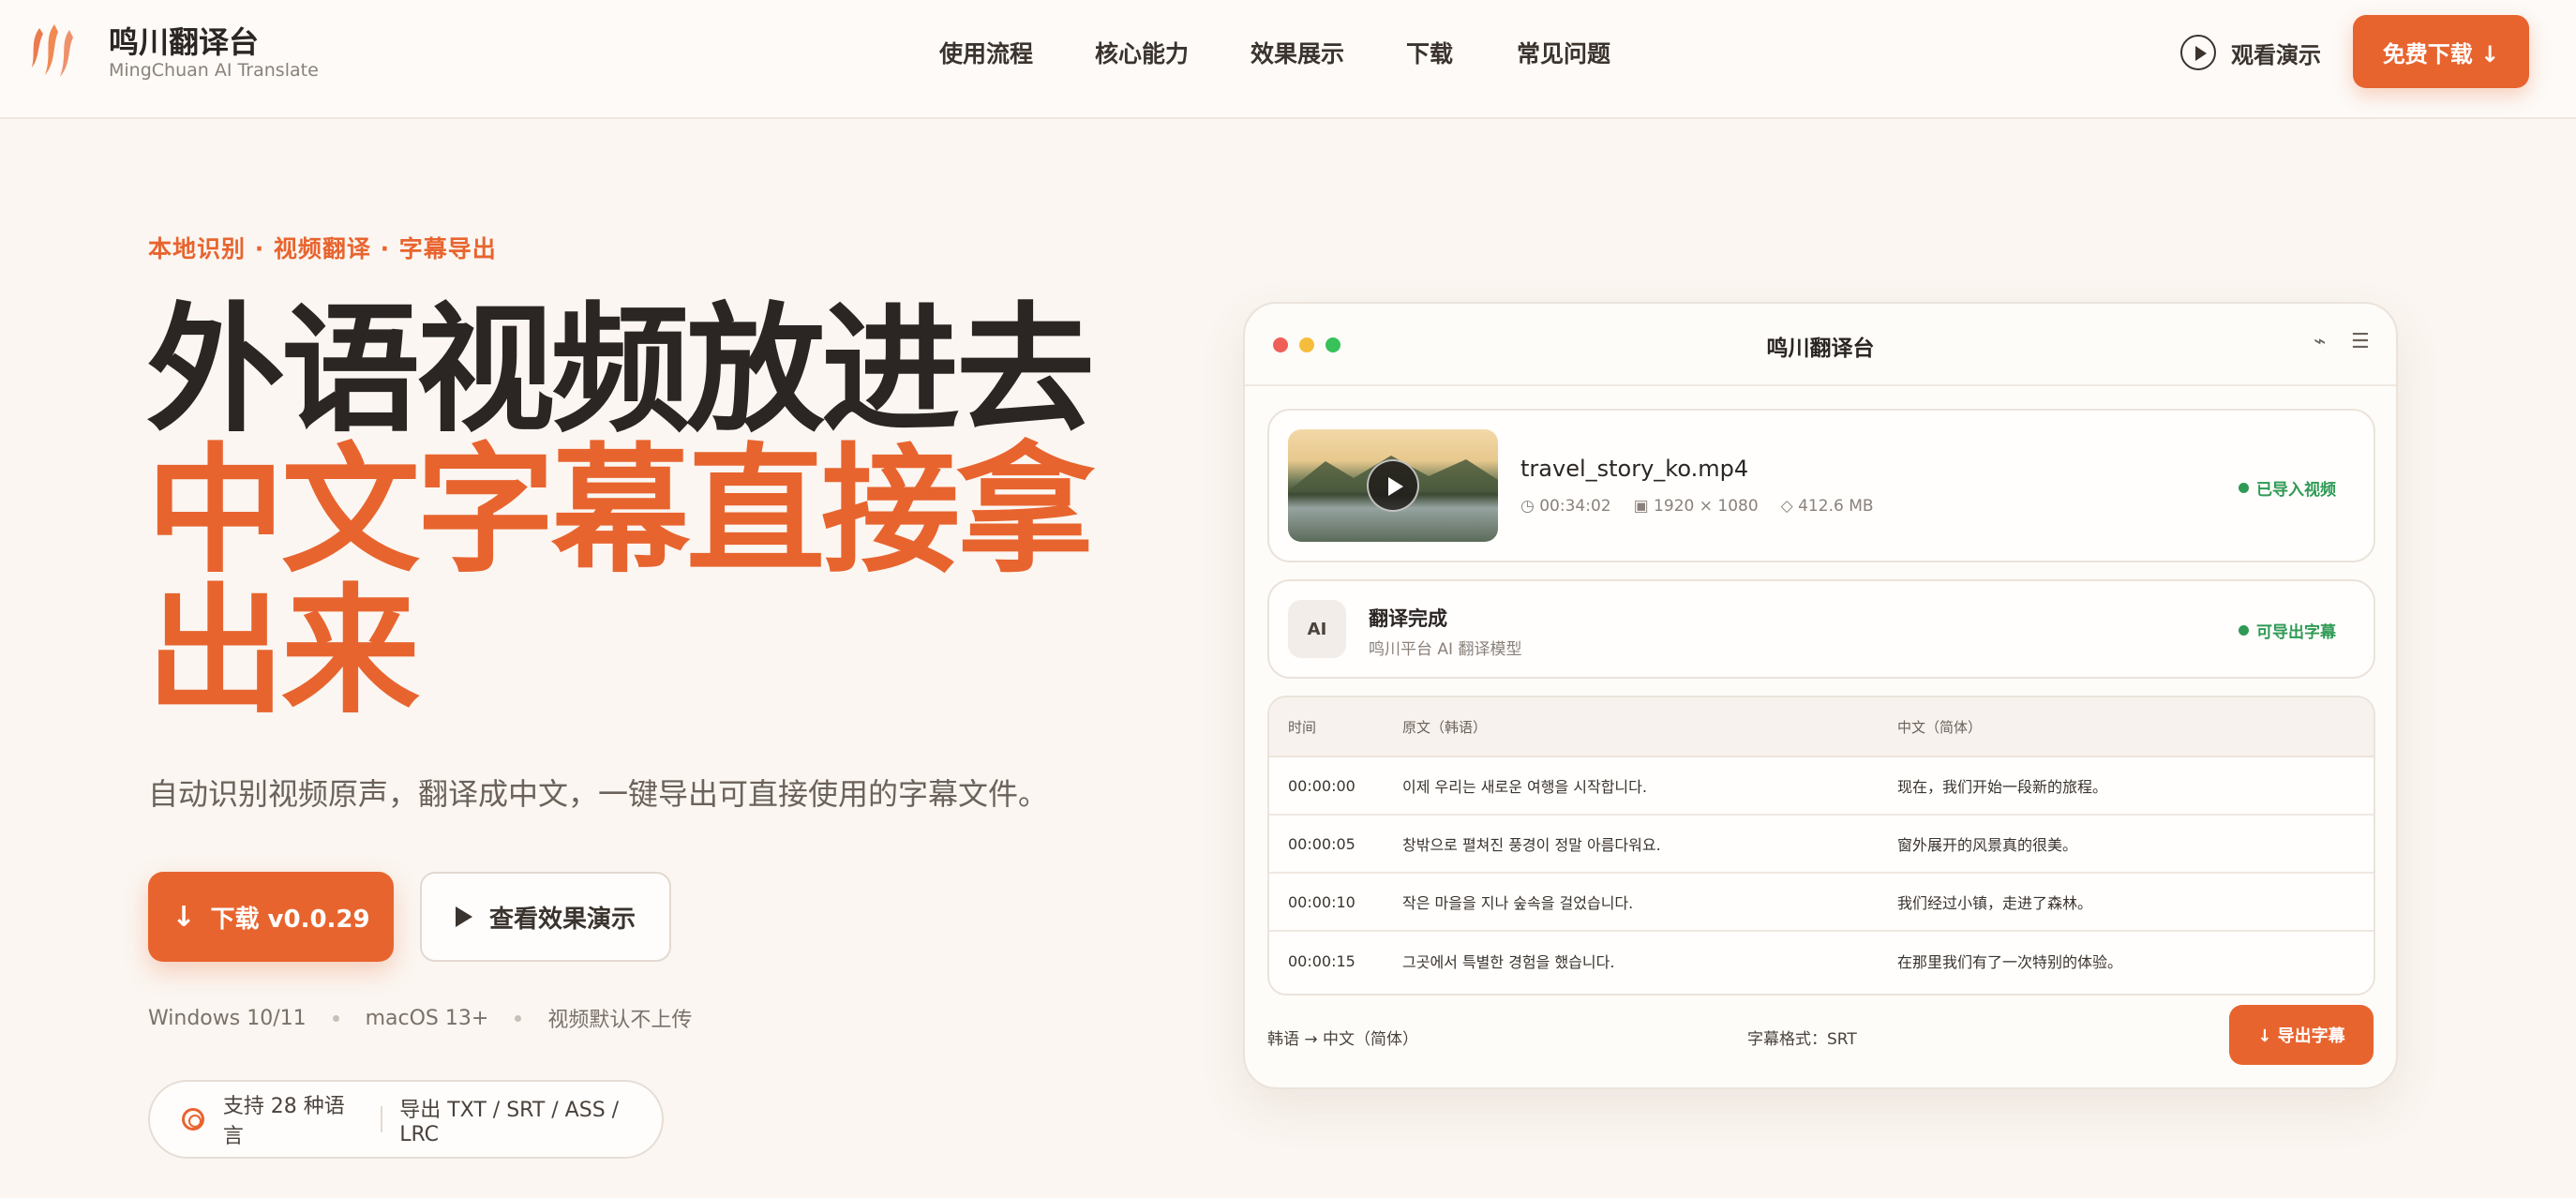 The image size is (2576, 1198). I want to click on target-icon, so click(193, 1119).